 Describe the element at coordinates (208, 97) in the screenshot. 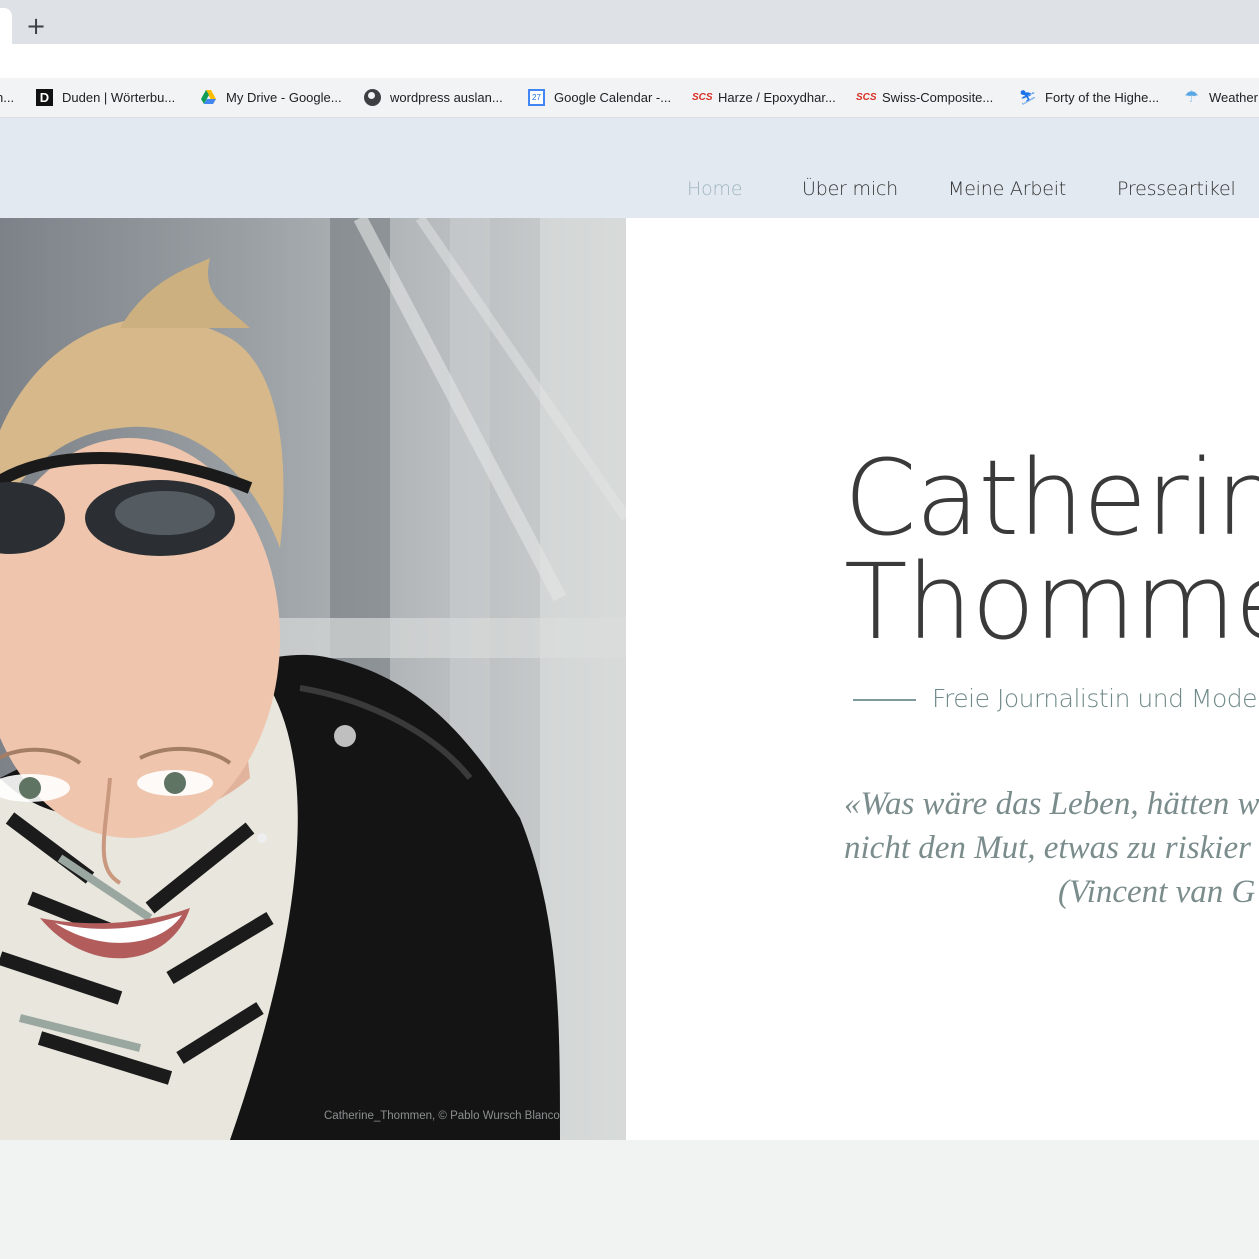

I see `google-drive-icon` at that location.